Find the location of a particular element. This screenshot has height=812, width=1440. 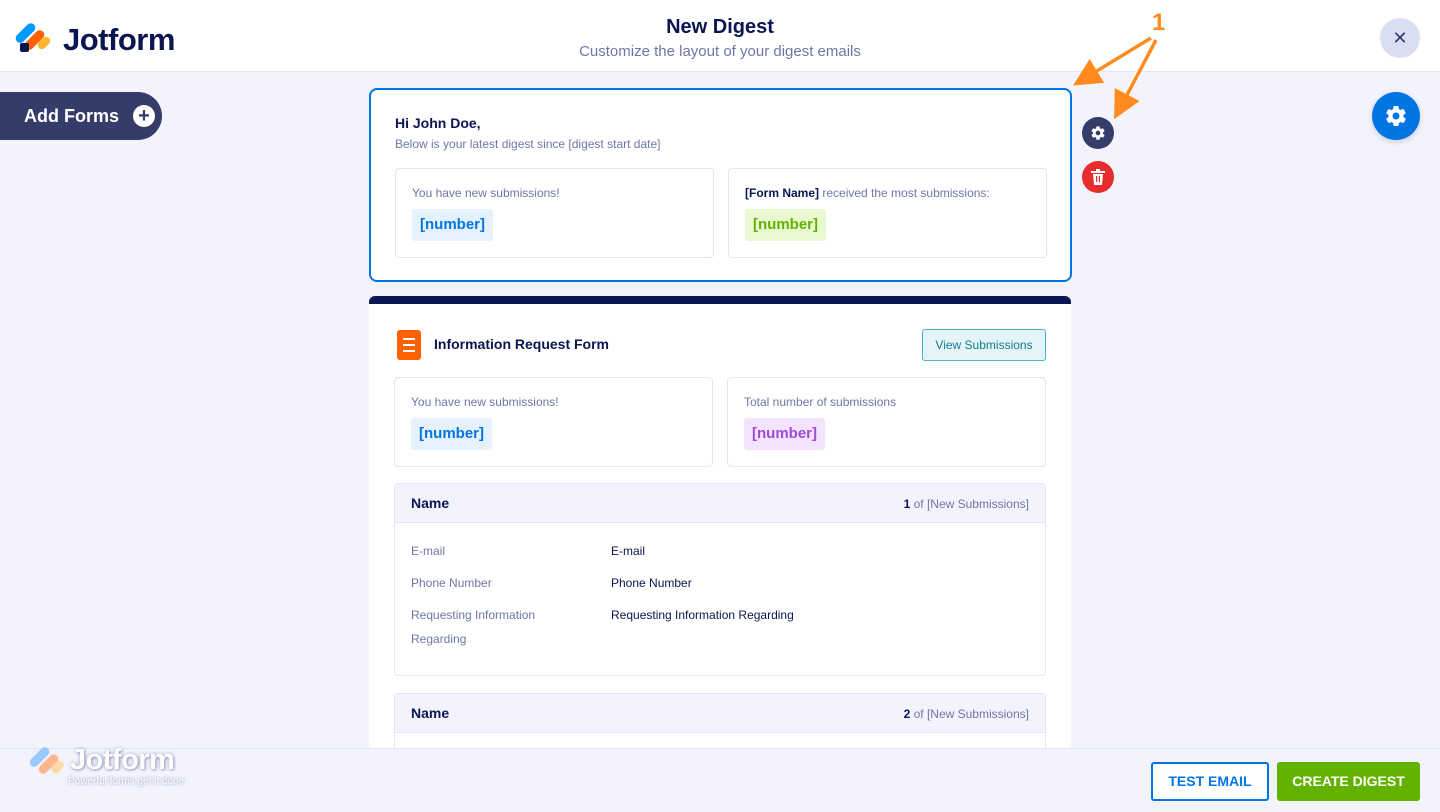

field-label: E-mail is located at coordinates (428, 551).